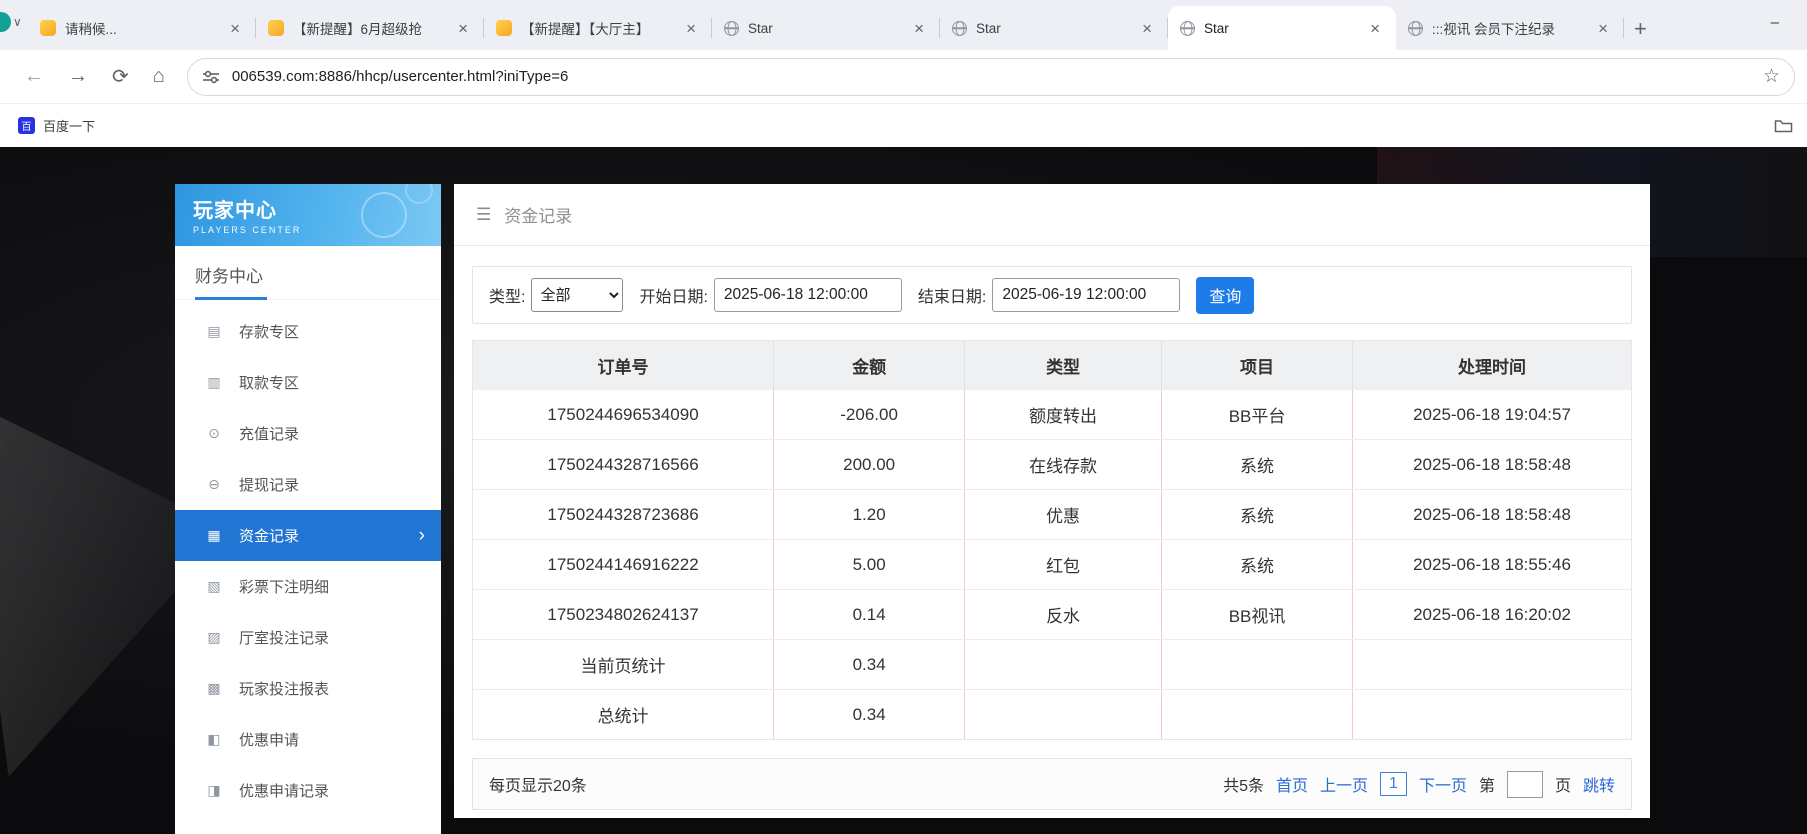 The height and width of the screenshot is (834, 1807). I want to click on baidu-favicon-icon: 百, so click(26, 125).